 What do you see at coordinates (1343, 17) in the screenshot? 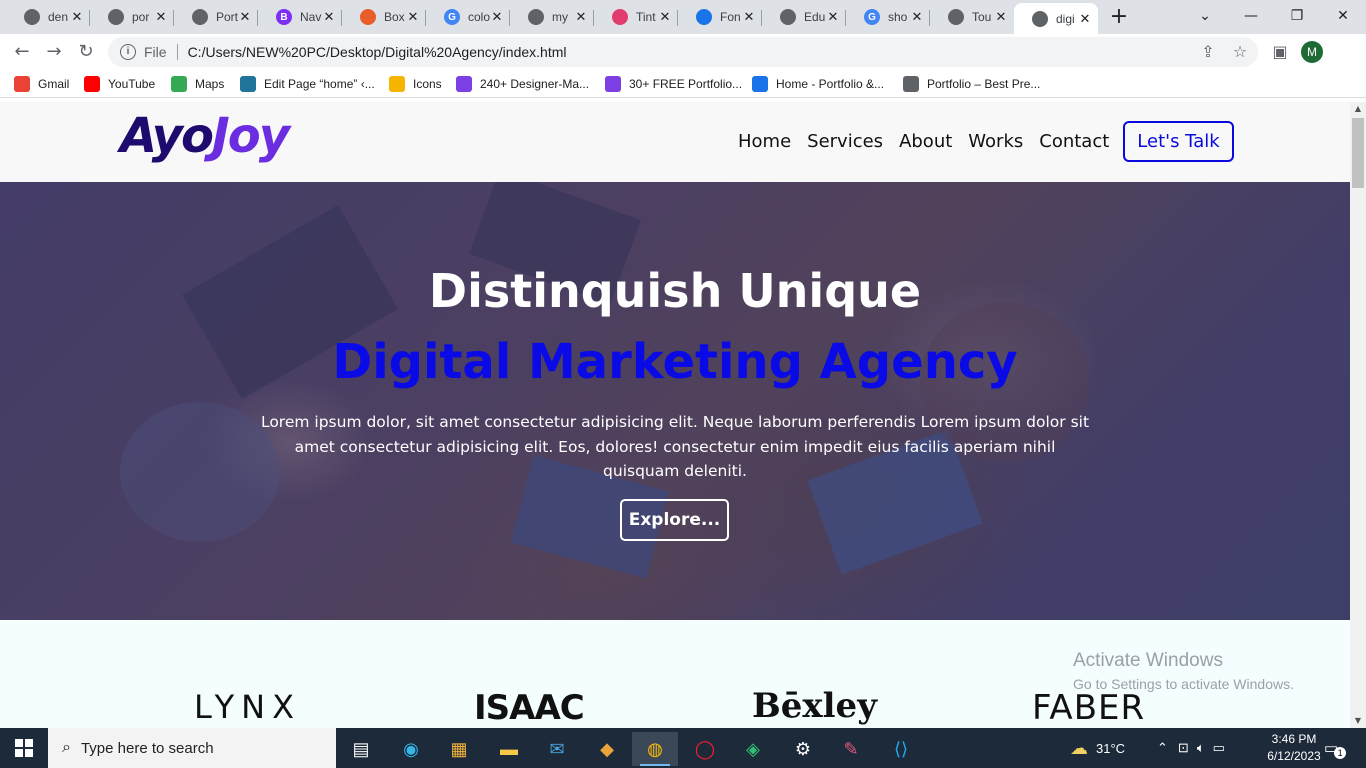
I see `close-window-button: ✕` at bounding box center [1343, 17].